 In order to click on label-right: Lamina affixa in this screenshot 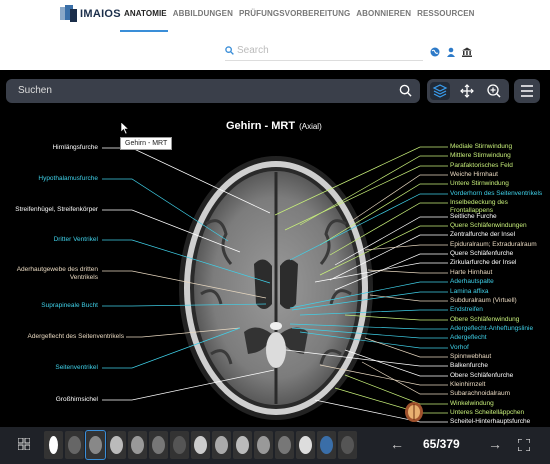, I will do `click(469, 292)`.